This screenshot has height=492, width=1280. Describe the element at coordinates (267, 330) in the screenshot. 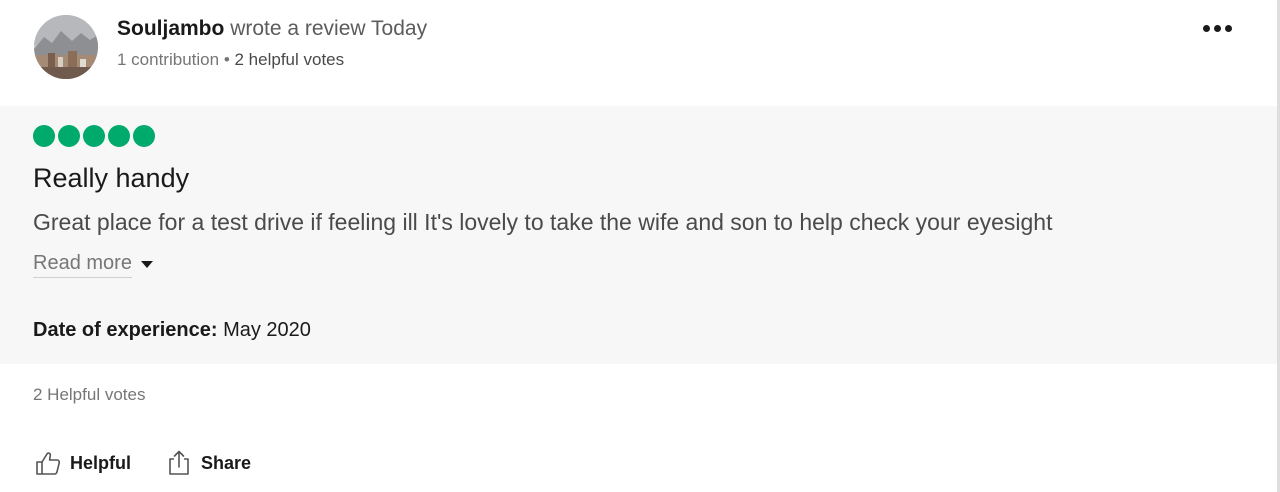

I see `date-value: May 2020` at that location.